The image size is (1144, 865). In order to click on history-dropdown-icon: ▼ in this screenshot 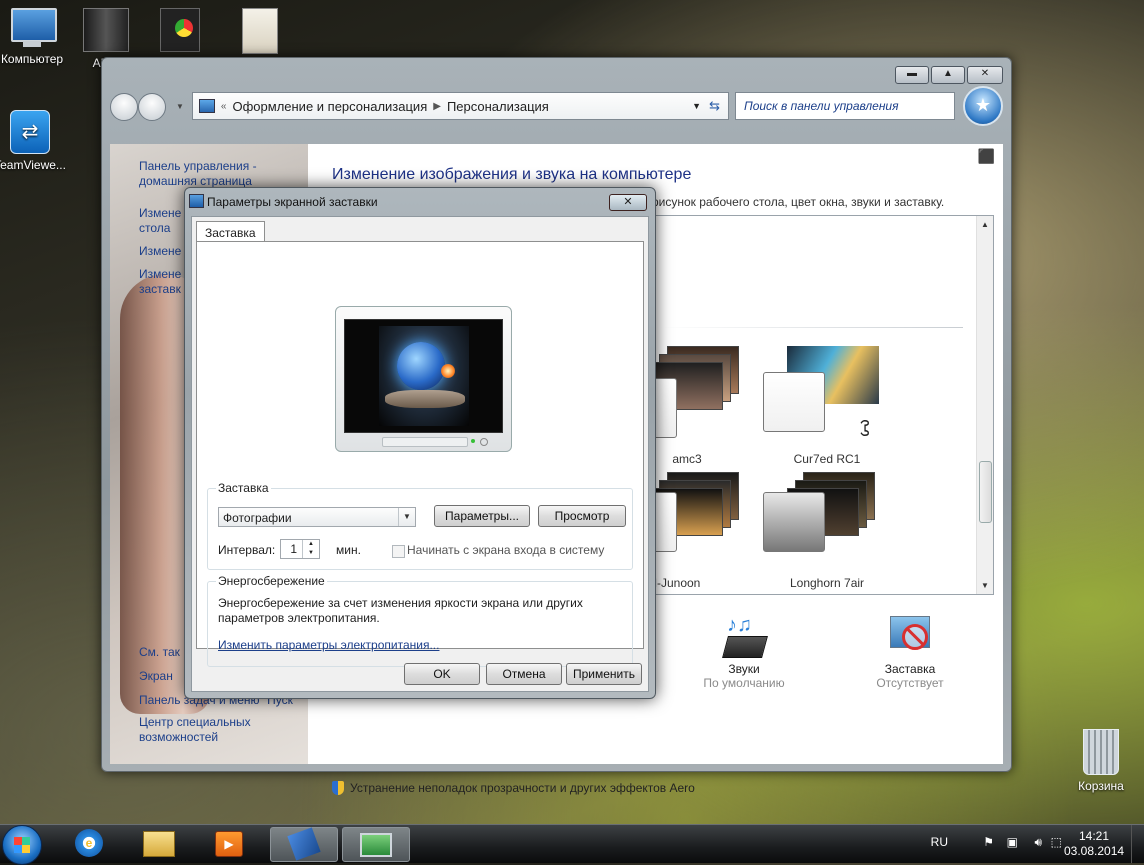, I will do `click(180, 106)`.